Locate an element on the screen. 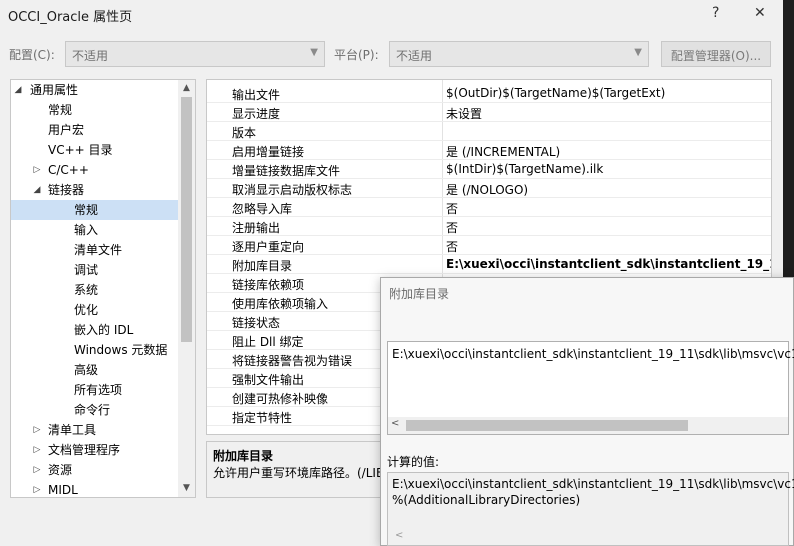 This screenshot has height=546, width=794. tree-item: 清单文件 is located at coordinates (94, 250).